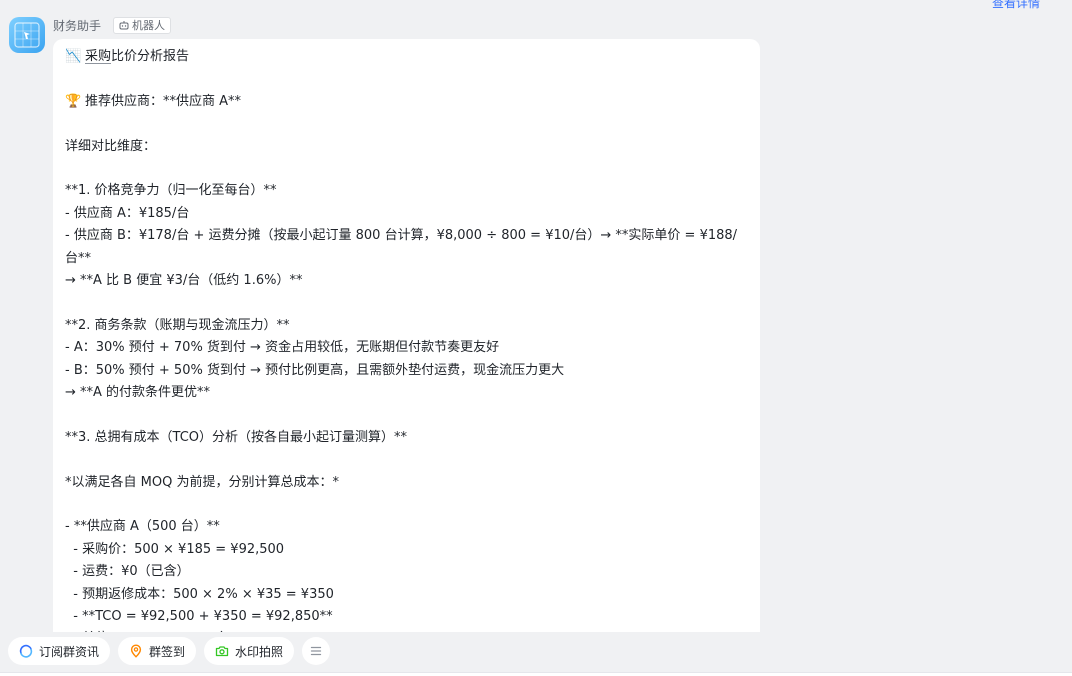  Describe the element at coordinates (406, 595) in the screenshot. I see `message-line: - 预期返修成本：500 × 2% × ¥35 = ¥350` at that location.